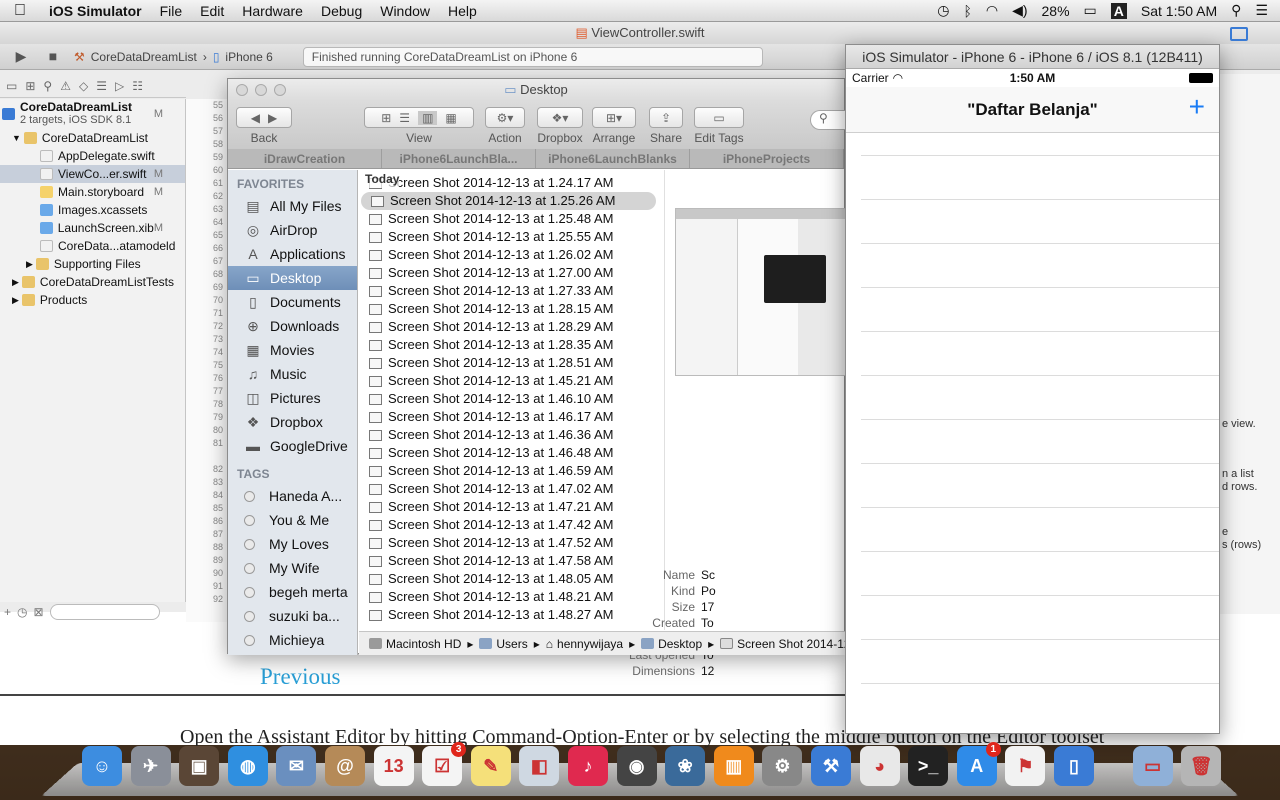 This screenshot has height=800, width=1280. What do you see at coordinates (102, 766) in the screenshot?
I see `dock-finder-icon: ☺` at bounding box center [102, 766].